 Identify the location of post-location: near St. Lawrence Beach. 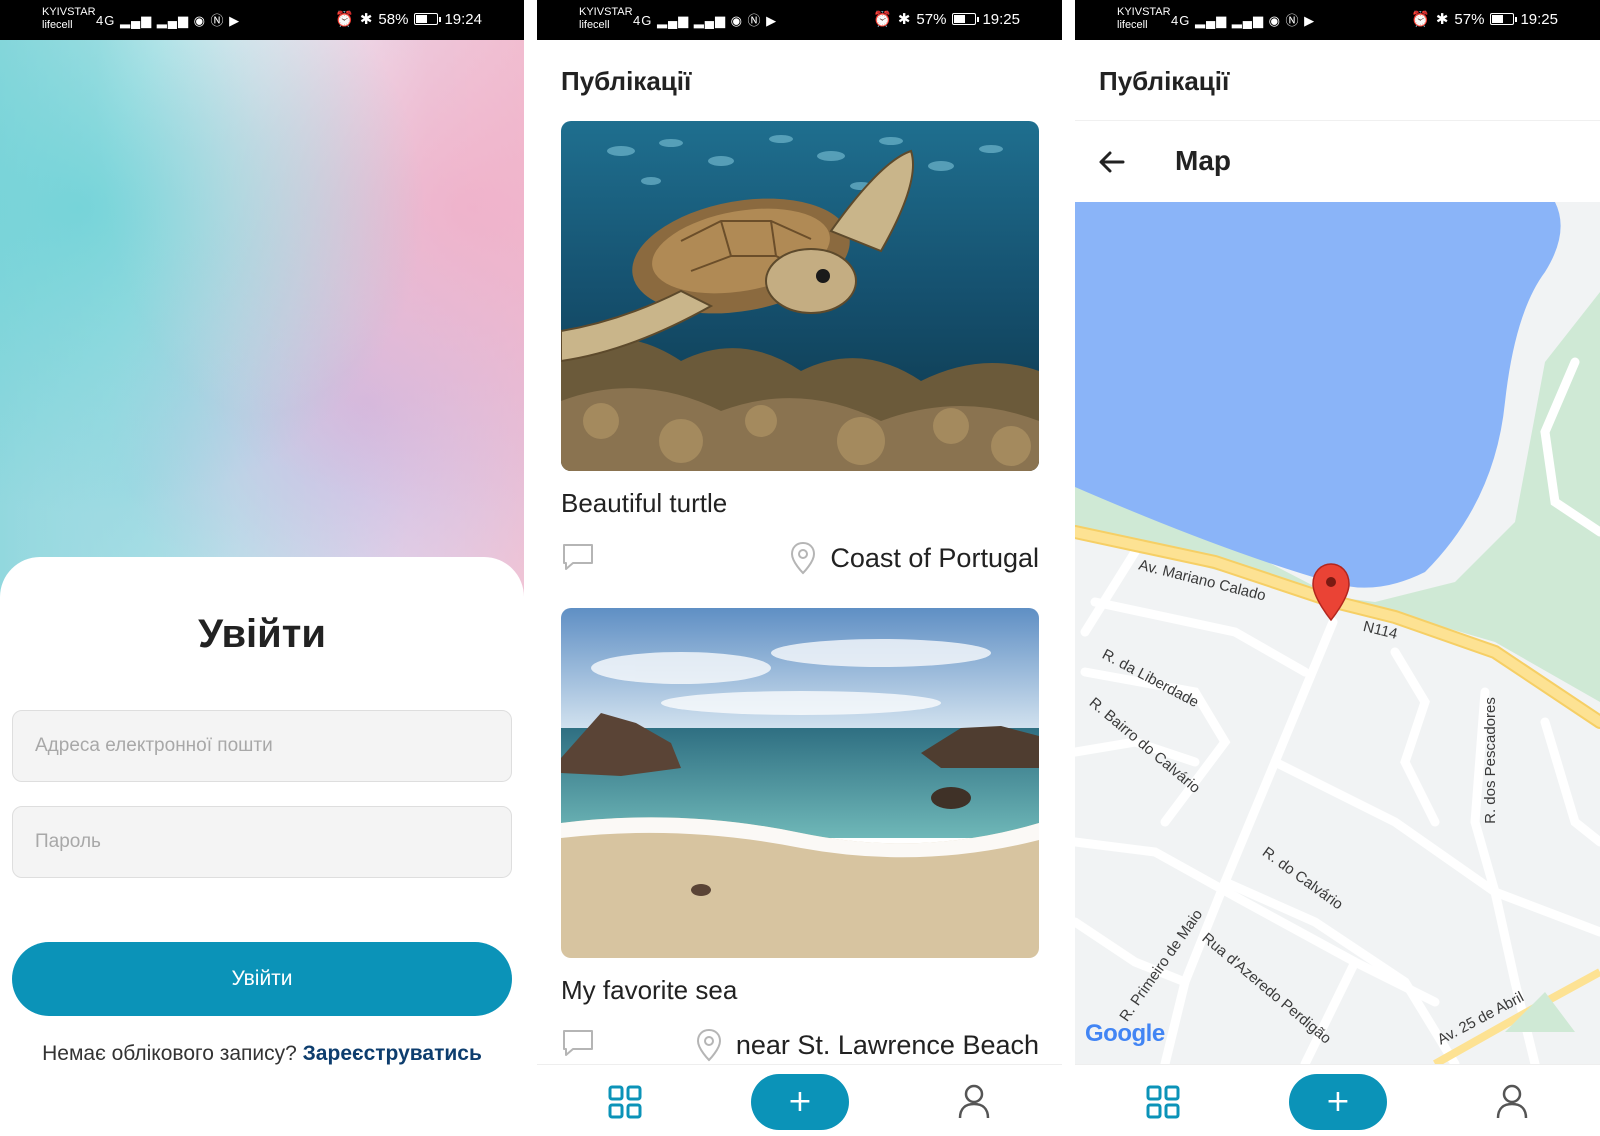
(867, 1045).